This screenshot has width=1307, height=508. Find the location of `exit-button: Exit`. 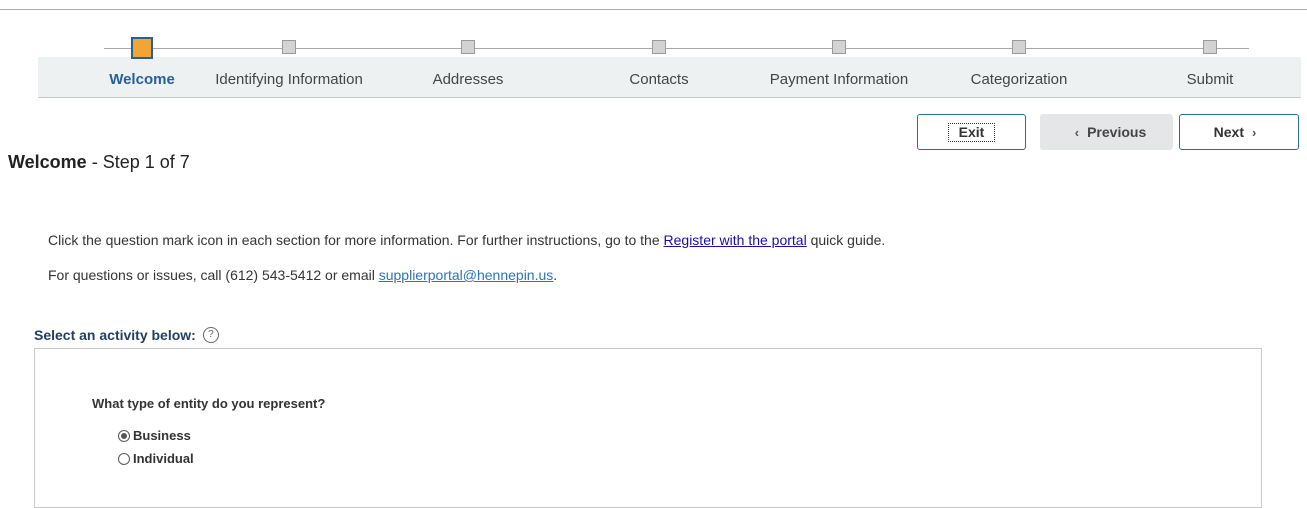

exit-button: Exit is located at coordinates (971, 132).